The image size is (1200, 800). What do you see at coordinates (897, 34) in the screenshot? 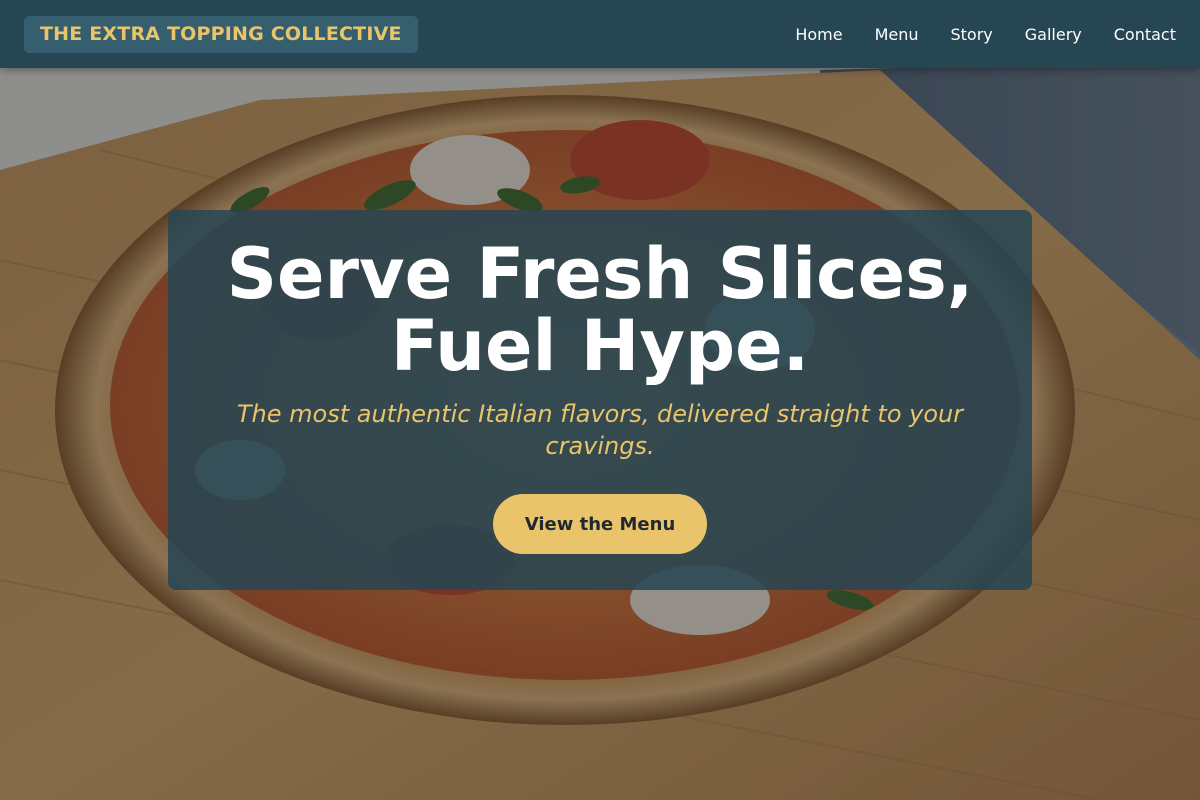
I see `nav-link-menu: Menu` at bounding box center [897, 34].